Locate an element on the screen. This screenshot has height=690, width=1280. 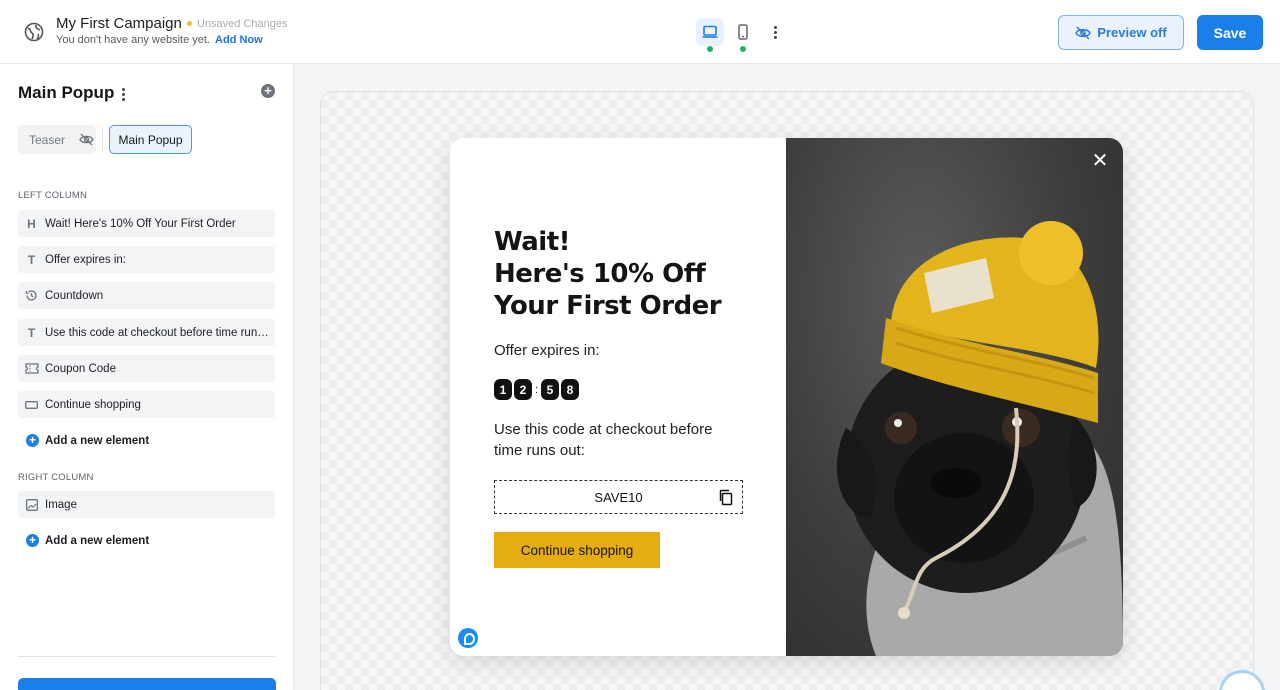
unsaved-label: Unsaved Changes is located at coordinates (242, 24).